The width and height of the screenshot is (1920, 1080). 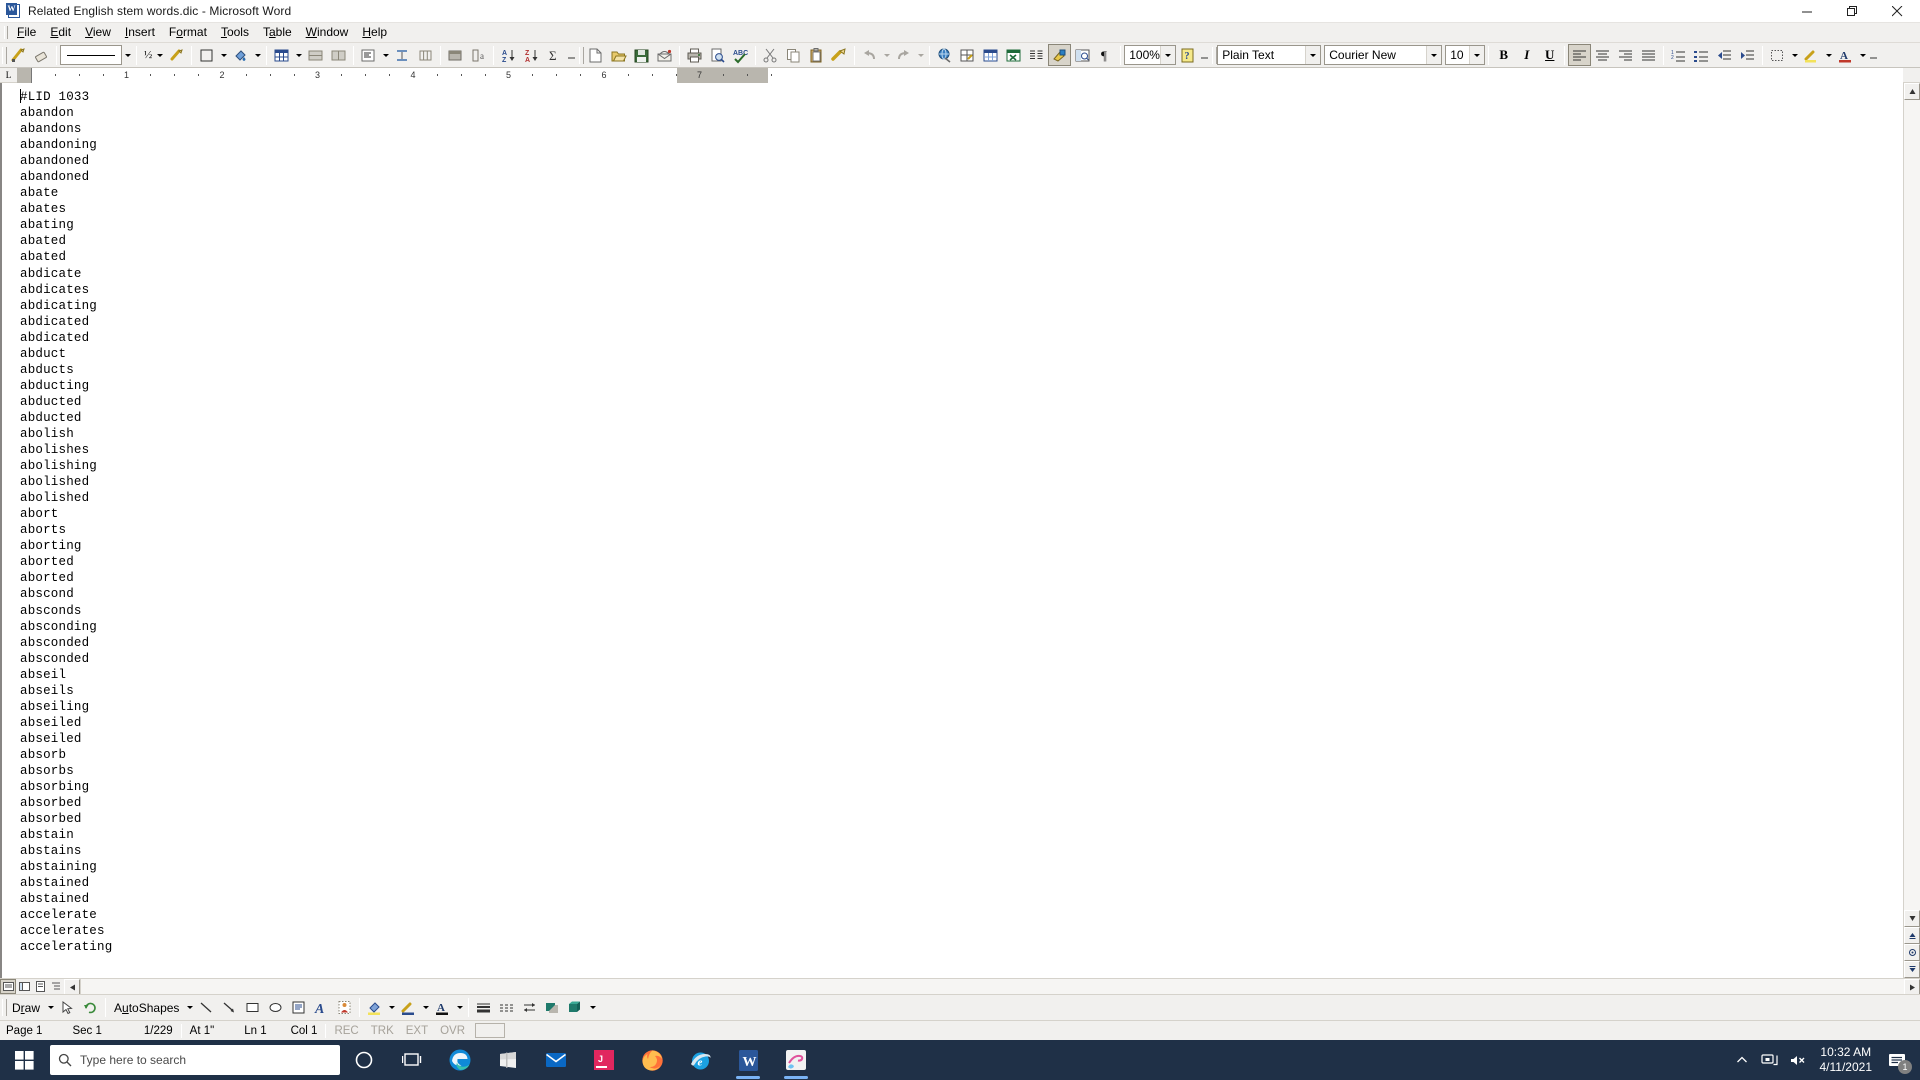 What do you see at coordinates (1060, 55) in the screenshot?
I see `drawing-icon` at bounding box center [1060, 55].